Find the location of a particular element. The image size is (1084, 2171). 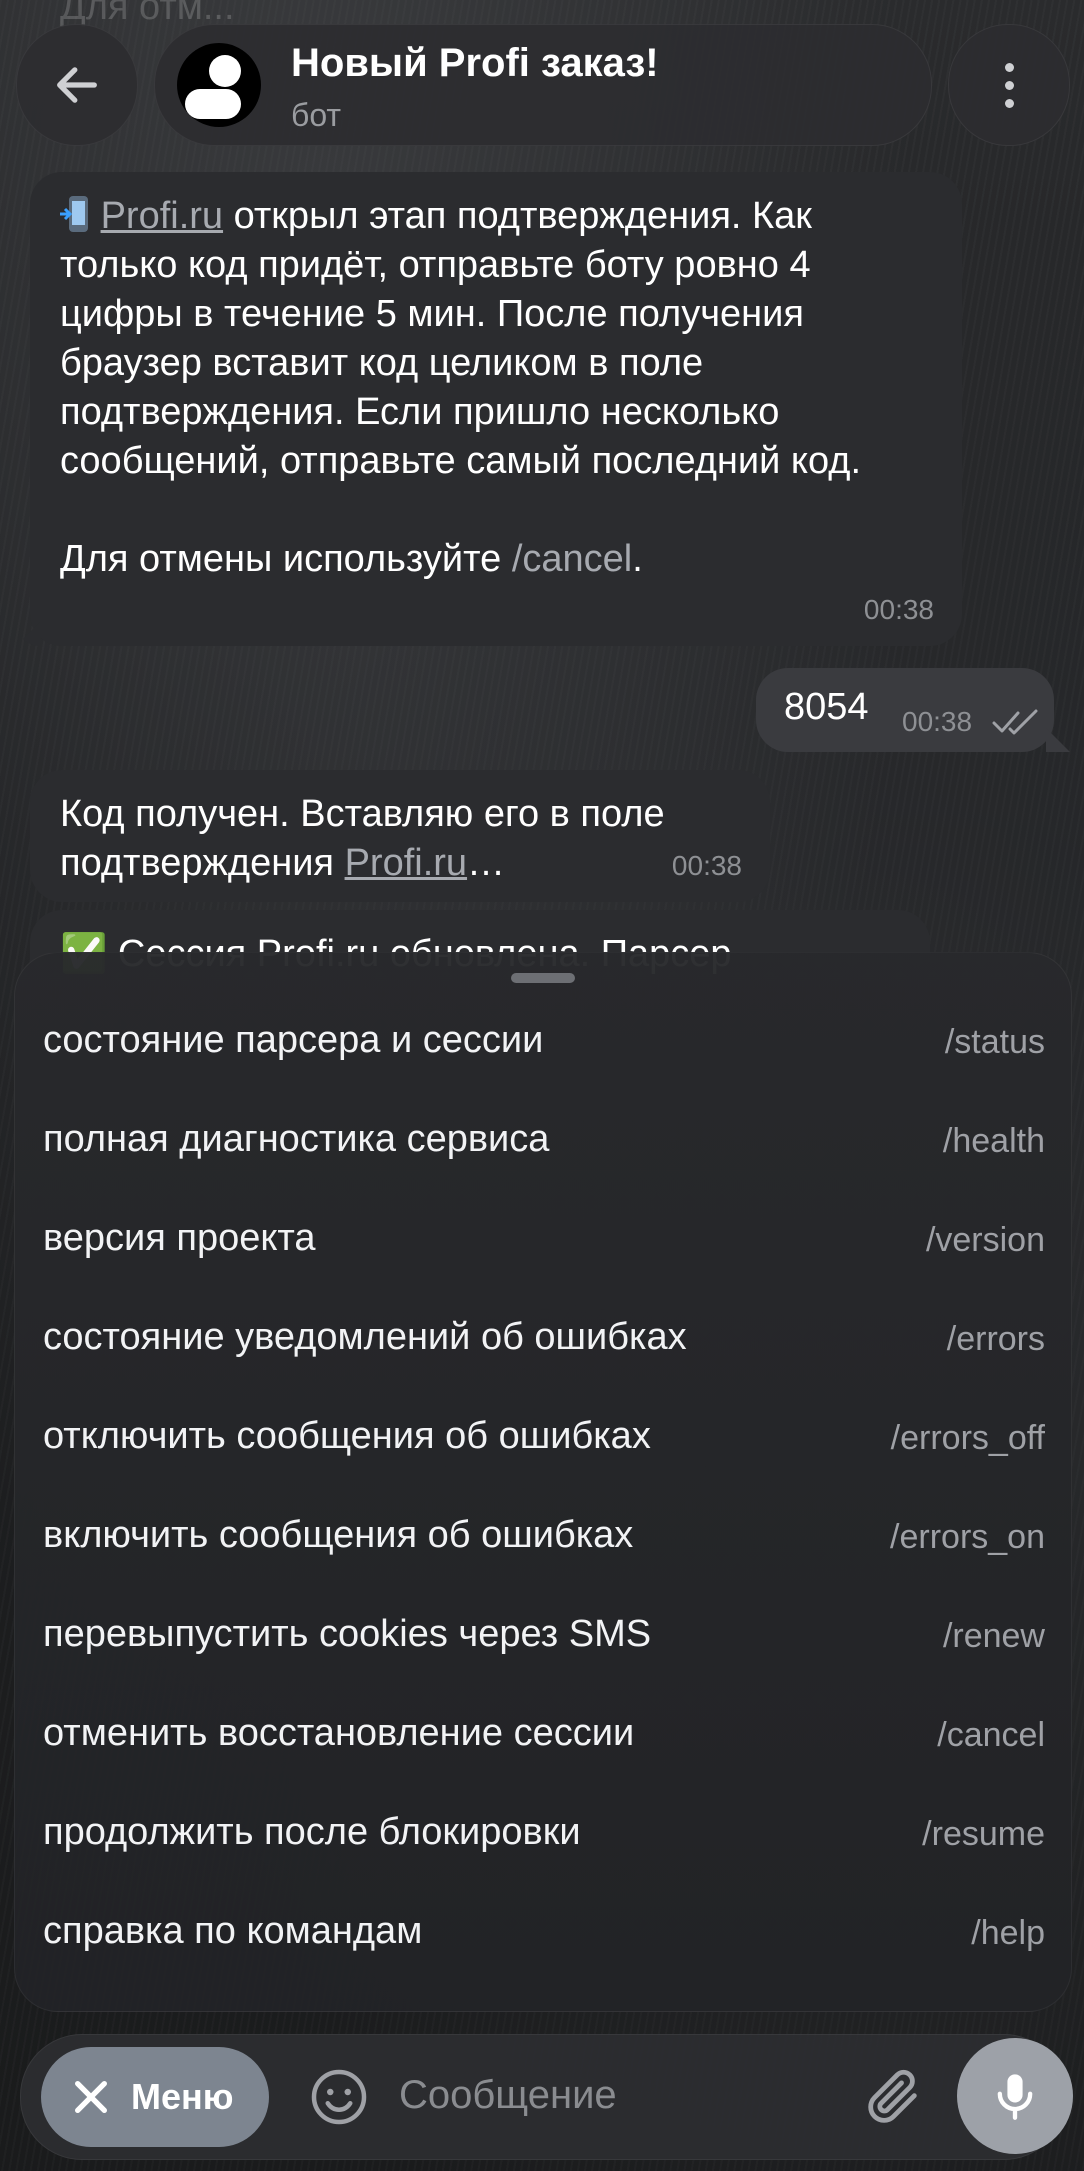

sheet-drag-handle is located at coordinates (543, 978).